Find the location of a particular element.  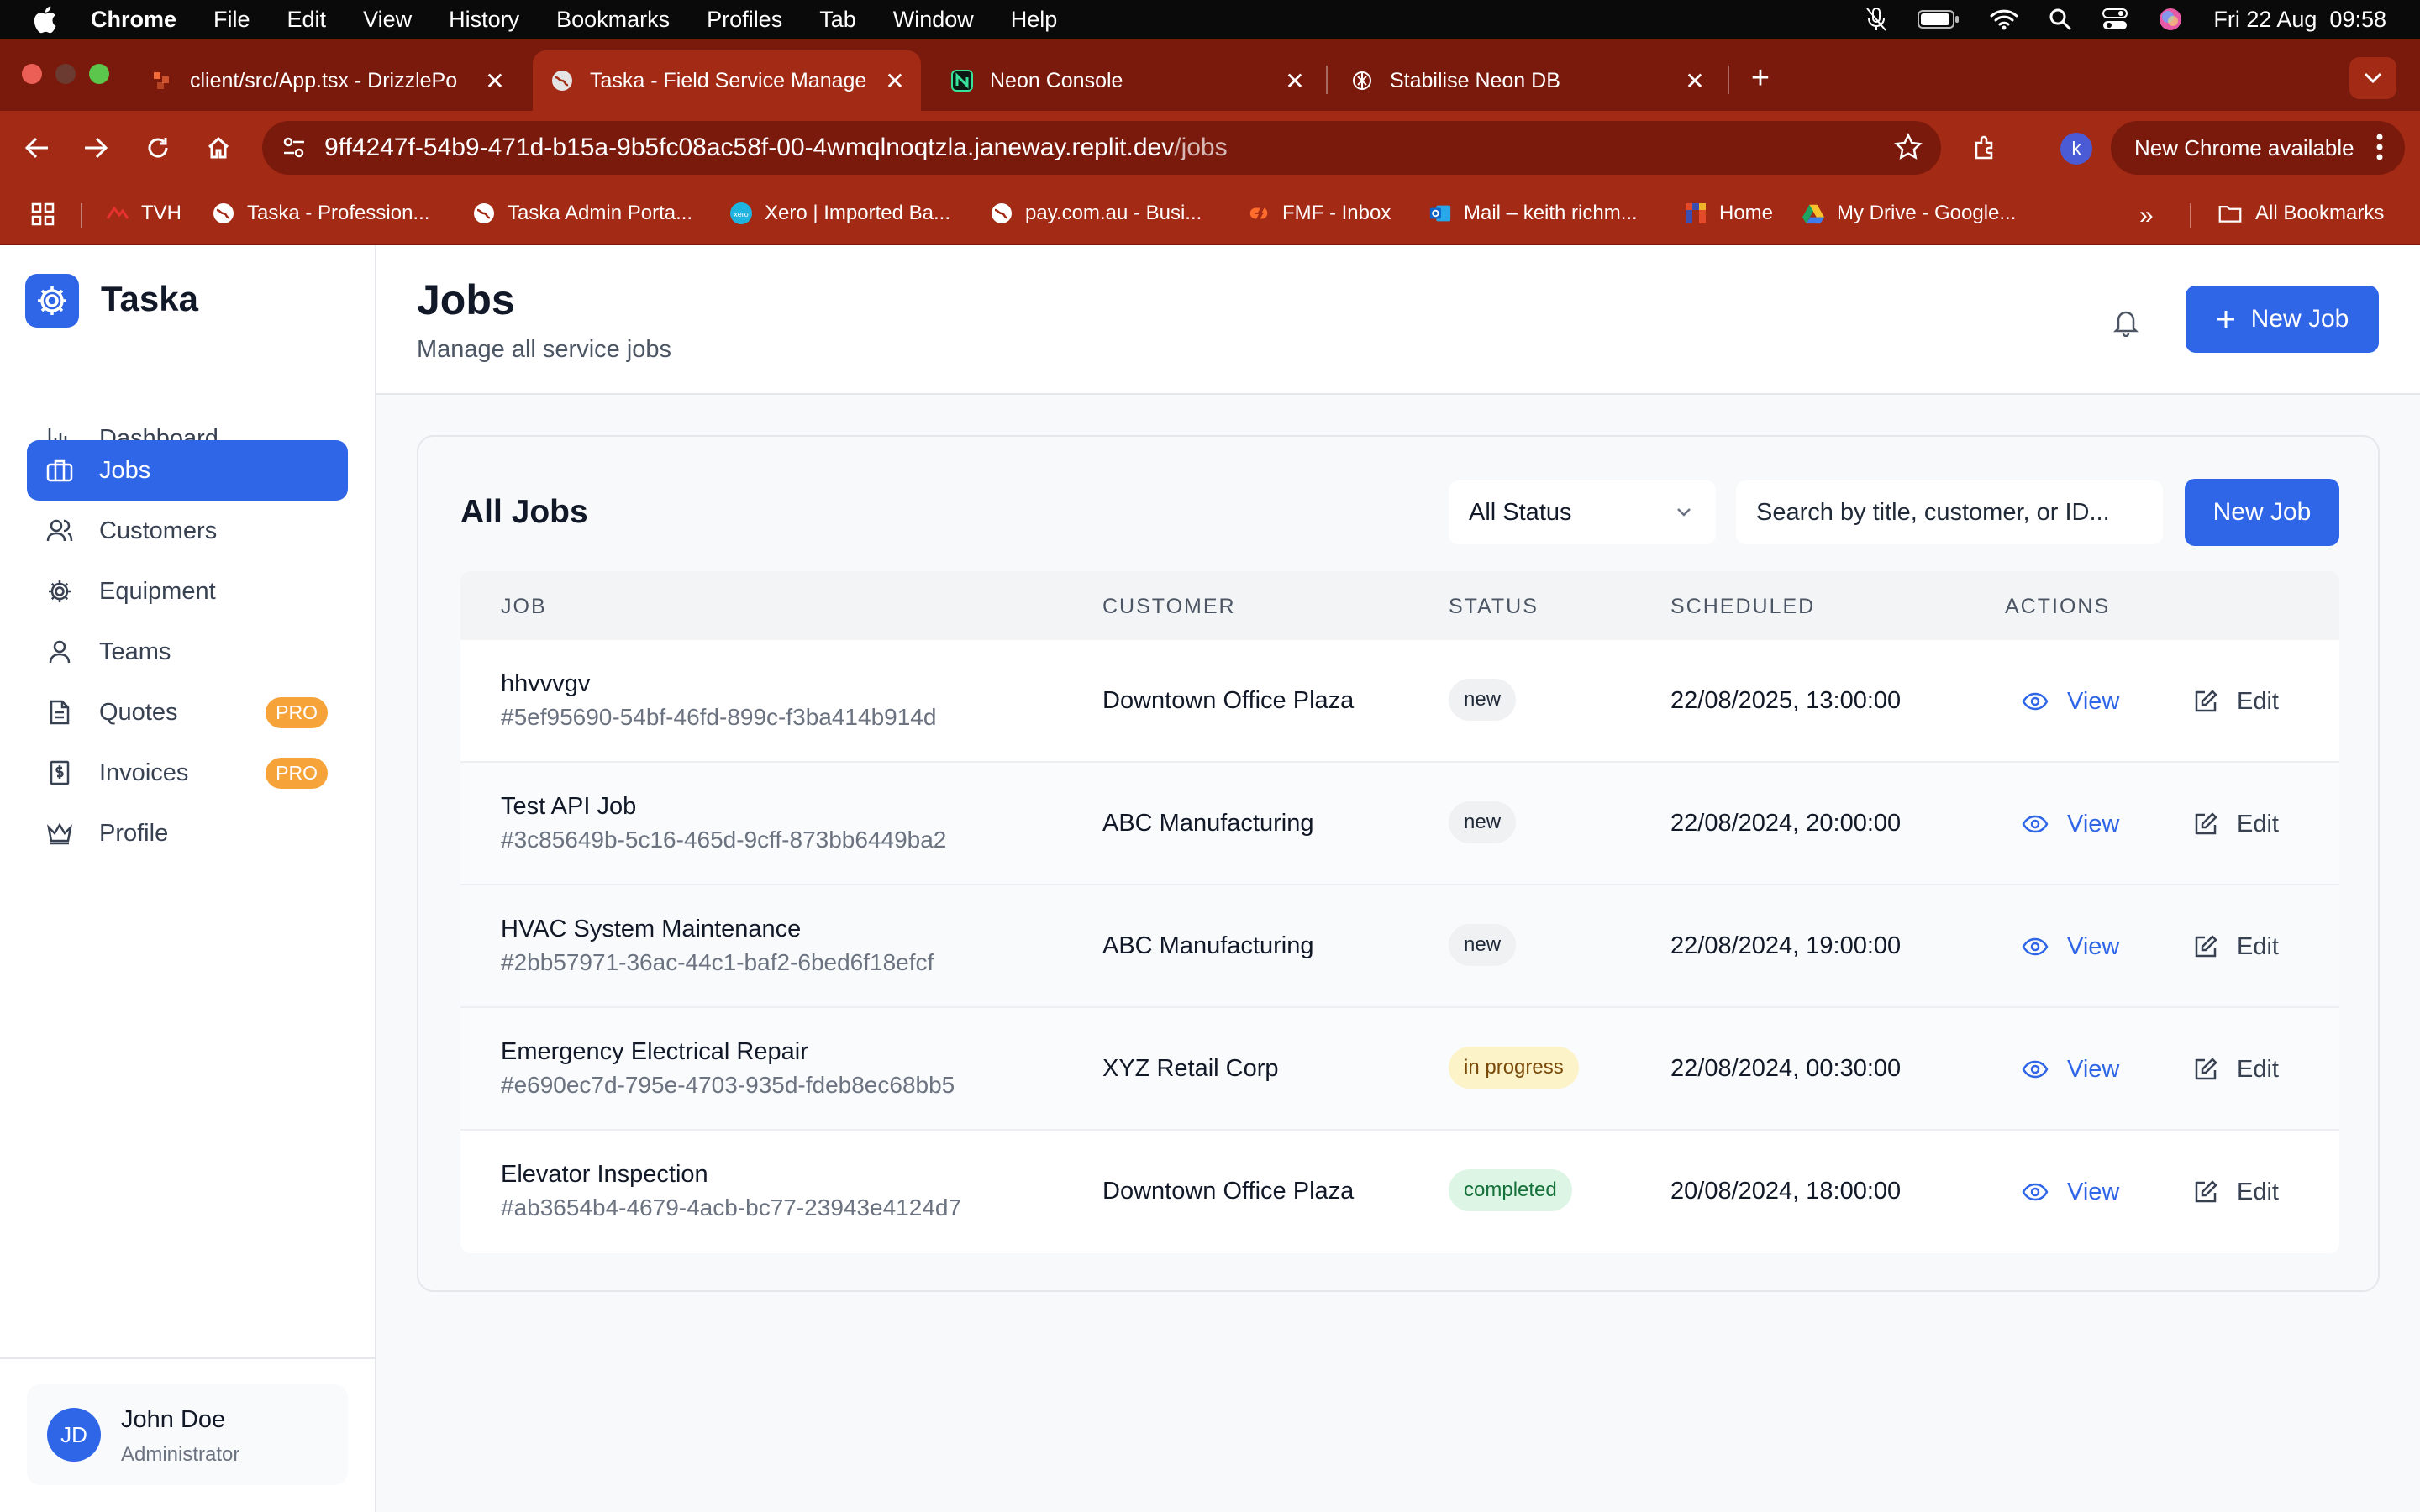

menu-chrome: Chrome is located at coordinates (133, 20).